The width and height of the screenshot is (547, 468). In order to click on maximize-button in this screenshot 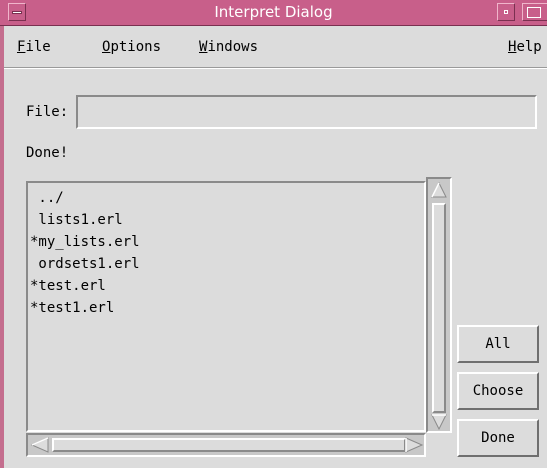, I will do `click(534, 12)`.